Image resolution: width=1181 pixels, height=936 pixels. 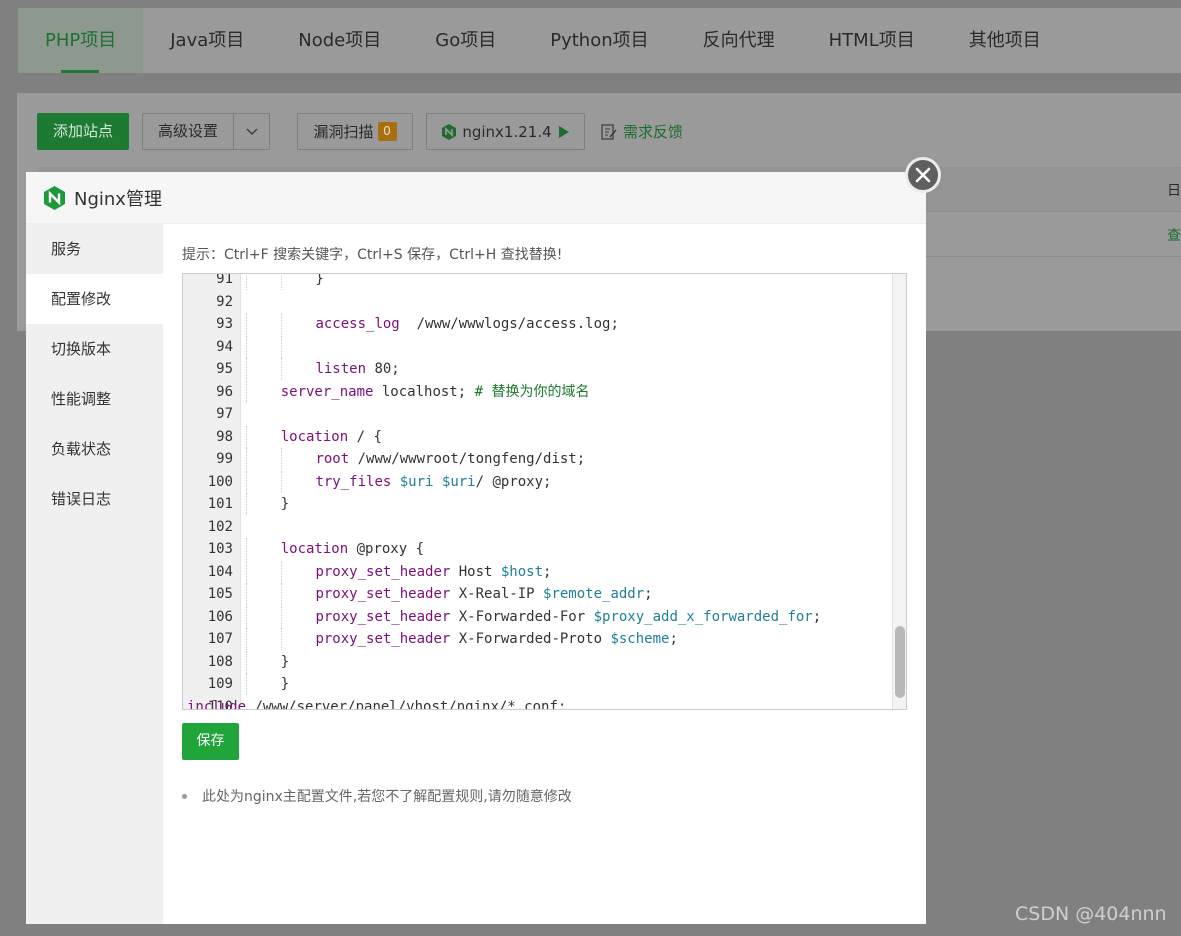 I want to click on tab-node: Node项目, so click(x=339, y=40).